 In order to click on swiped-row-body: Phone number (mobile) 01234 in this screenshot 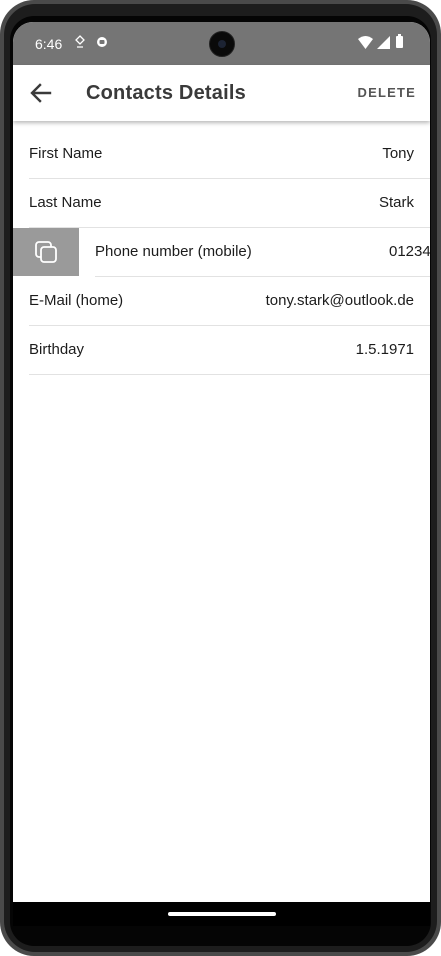, I will do `click(262, 252)`.